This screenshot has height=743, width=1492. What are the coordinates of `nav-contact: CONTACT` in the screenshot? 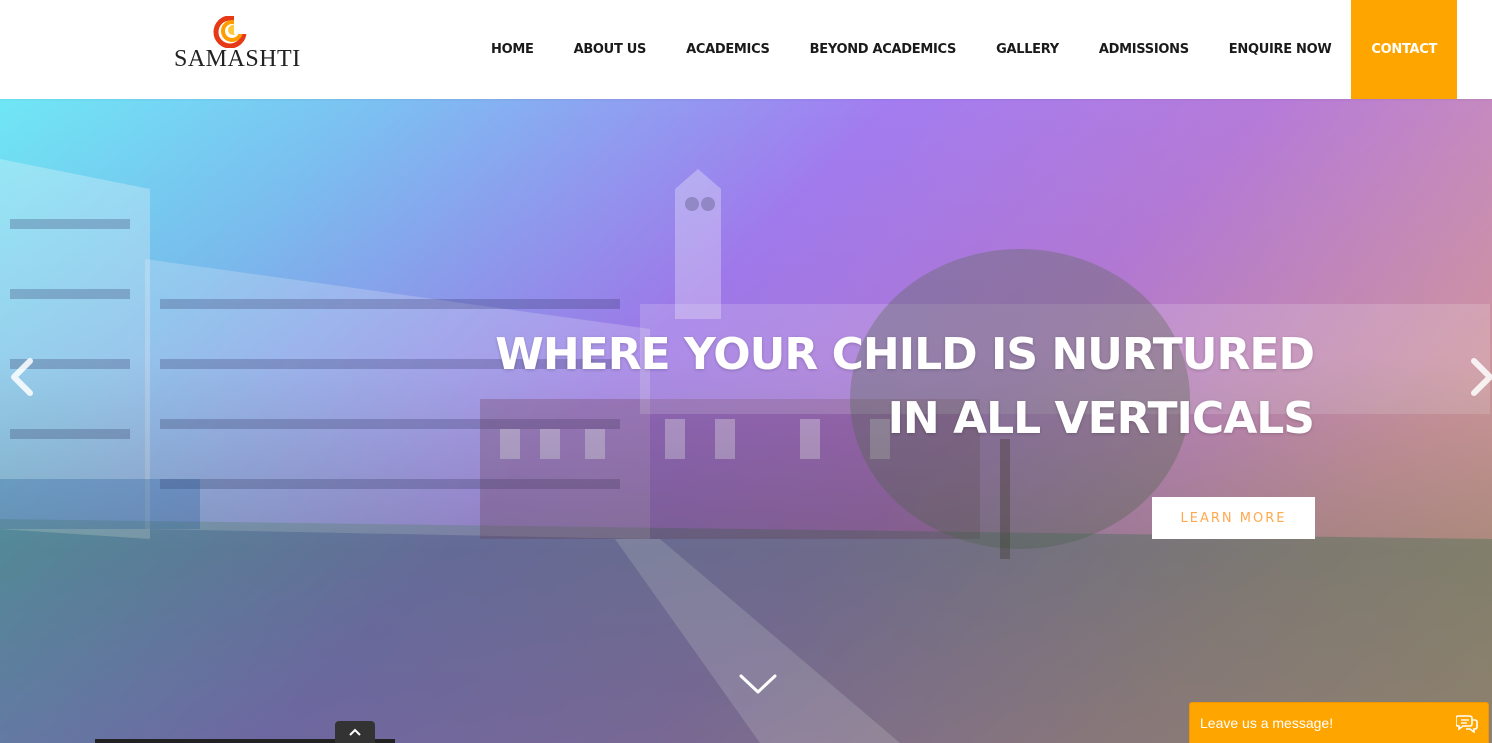 It's located at (1404, 49).